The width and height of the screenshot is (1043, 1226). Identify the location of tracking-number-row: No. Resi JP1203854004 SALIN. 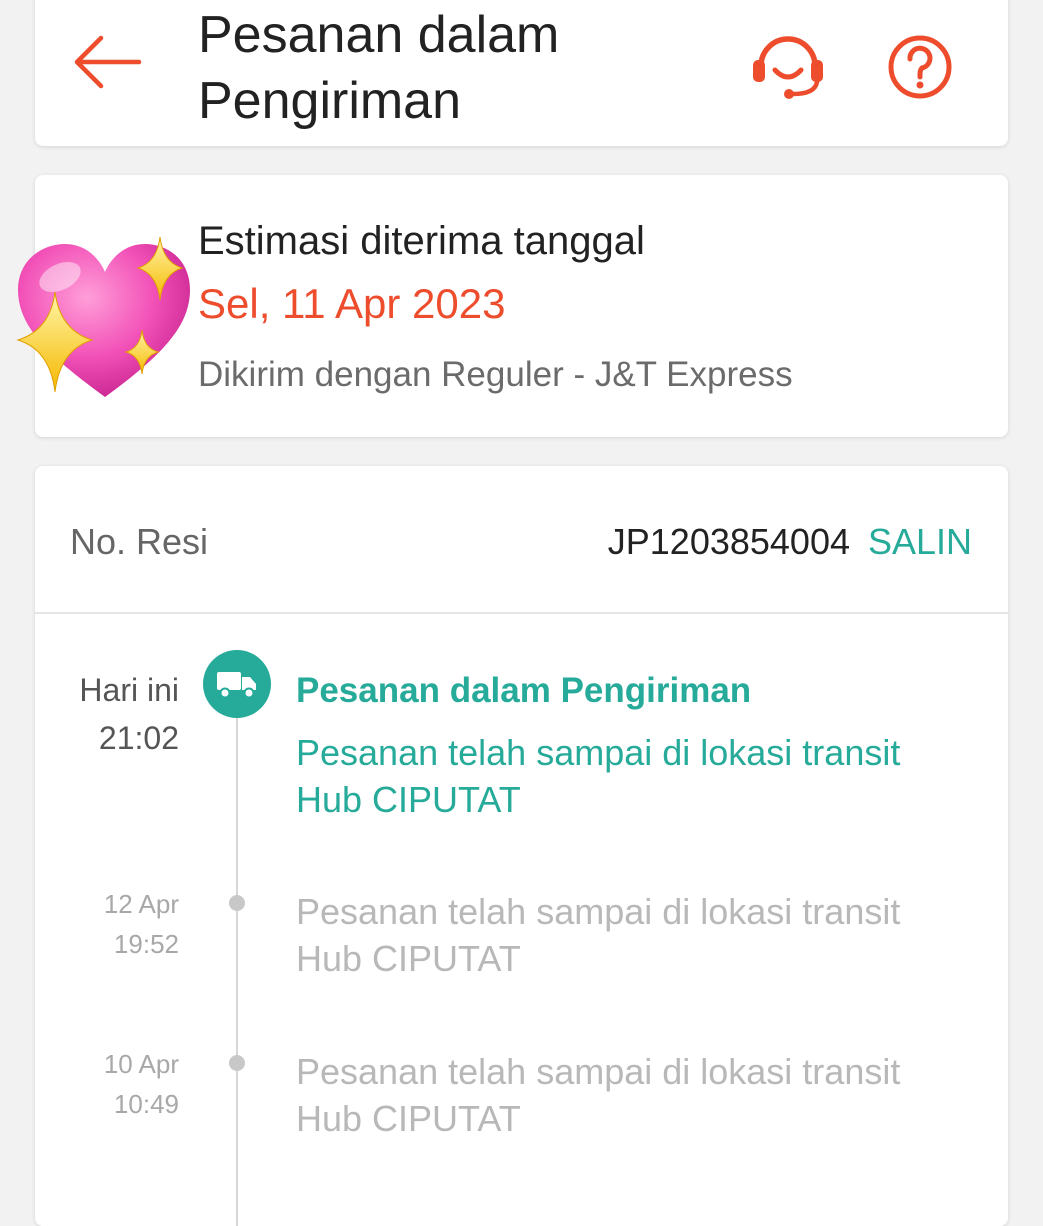
(521, 540).